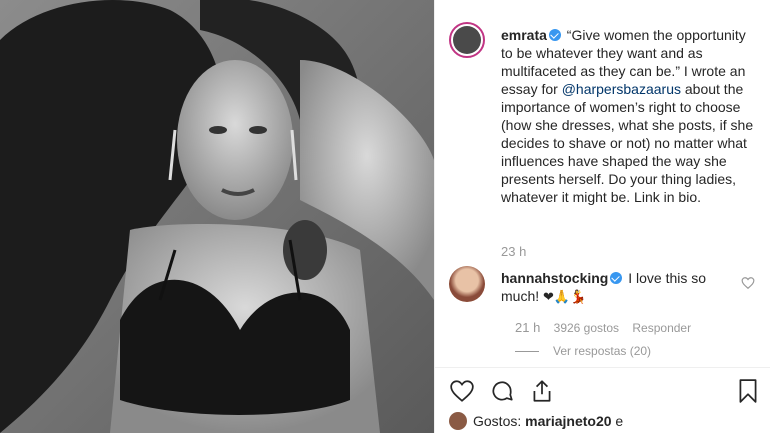 The width and height of the screenshot is (770, 433). I want to click on liker-username: mariajneto20, so click(568, 421).